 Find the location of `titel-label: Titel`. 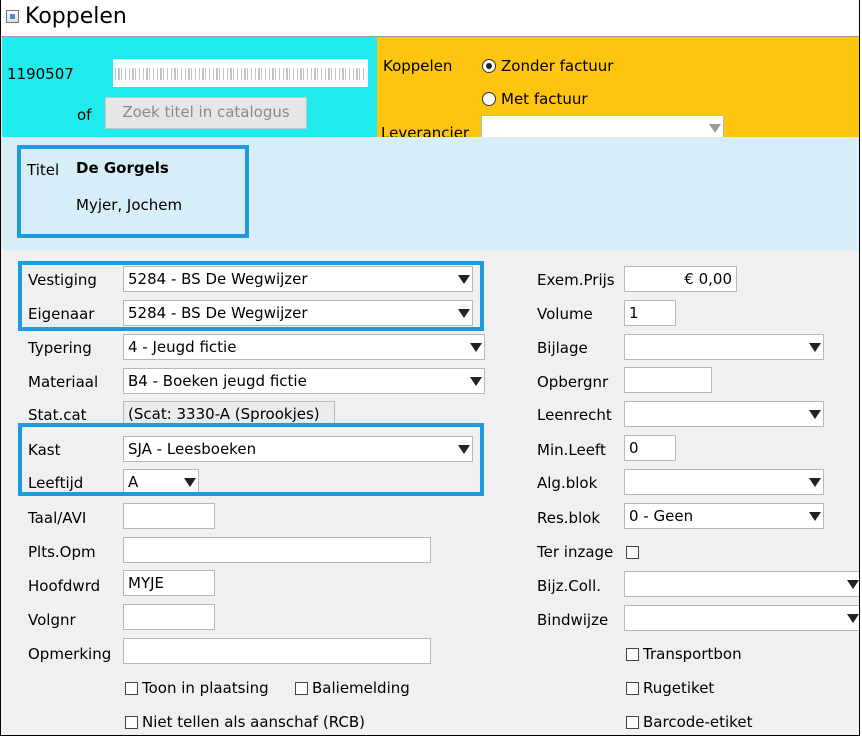

titel-label: Titel is located at coordinates (43, 170).